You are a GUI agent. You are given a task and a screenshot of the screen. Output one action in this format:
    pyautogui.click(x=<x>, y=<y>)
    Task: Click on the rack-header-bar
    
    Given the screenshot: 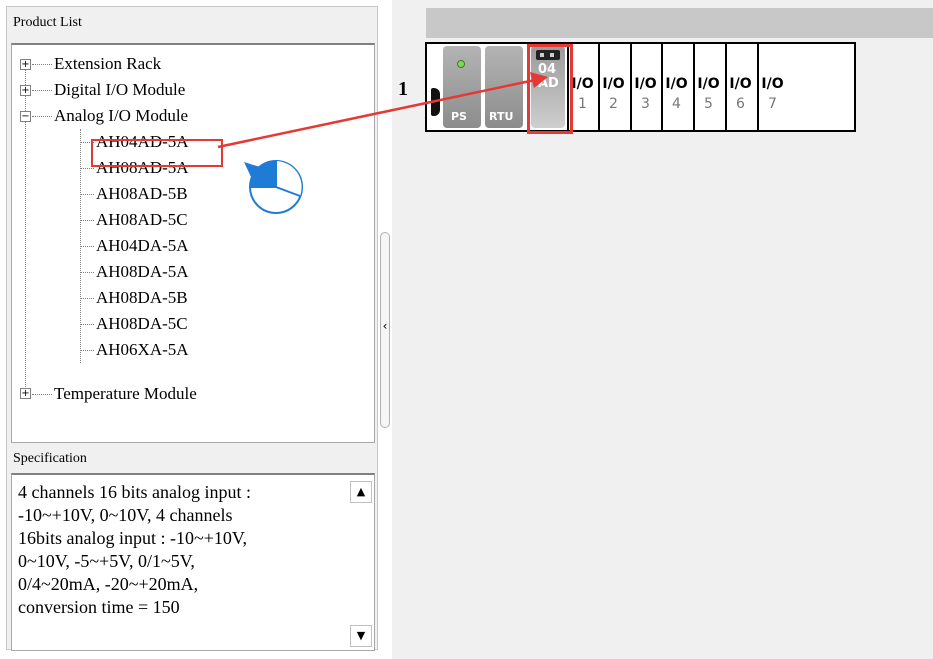 What is the action you would take?
    pyautogui.click(x=679, y=23)
    